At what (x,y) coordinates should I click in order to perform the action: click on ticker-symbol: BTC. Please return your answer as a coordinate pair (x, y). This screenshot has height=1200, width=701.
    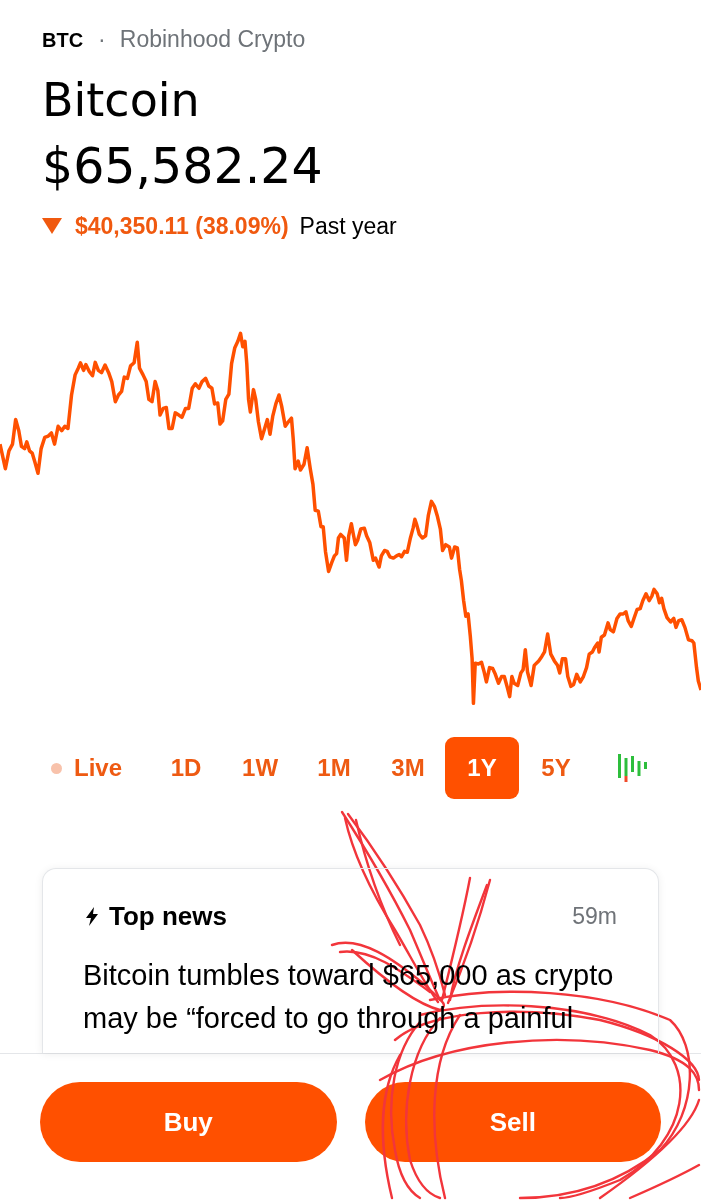
    Looking at the image, I should click on (63, 40).